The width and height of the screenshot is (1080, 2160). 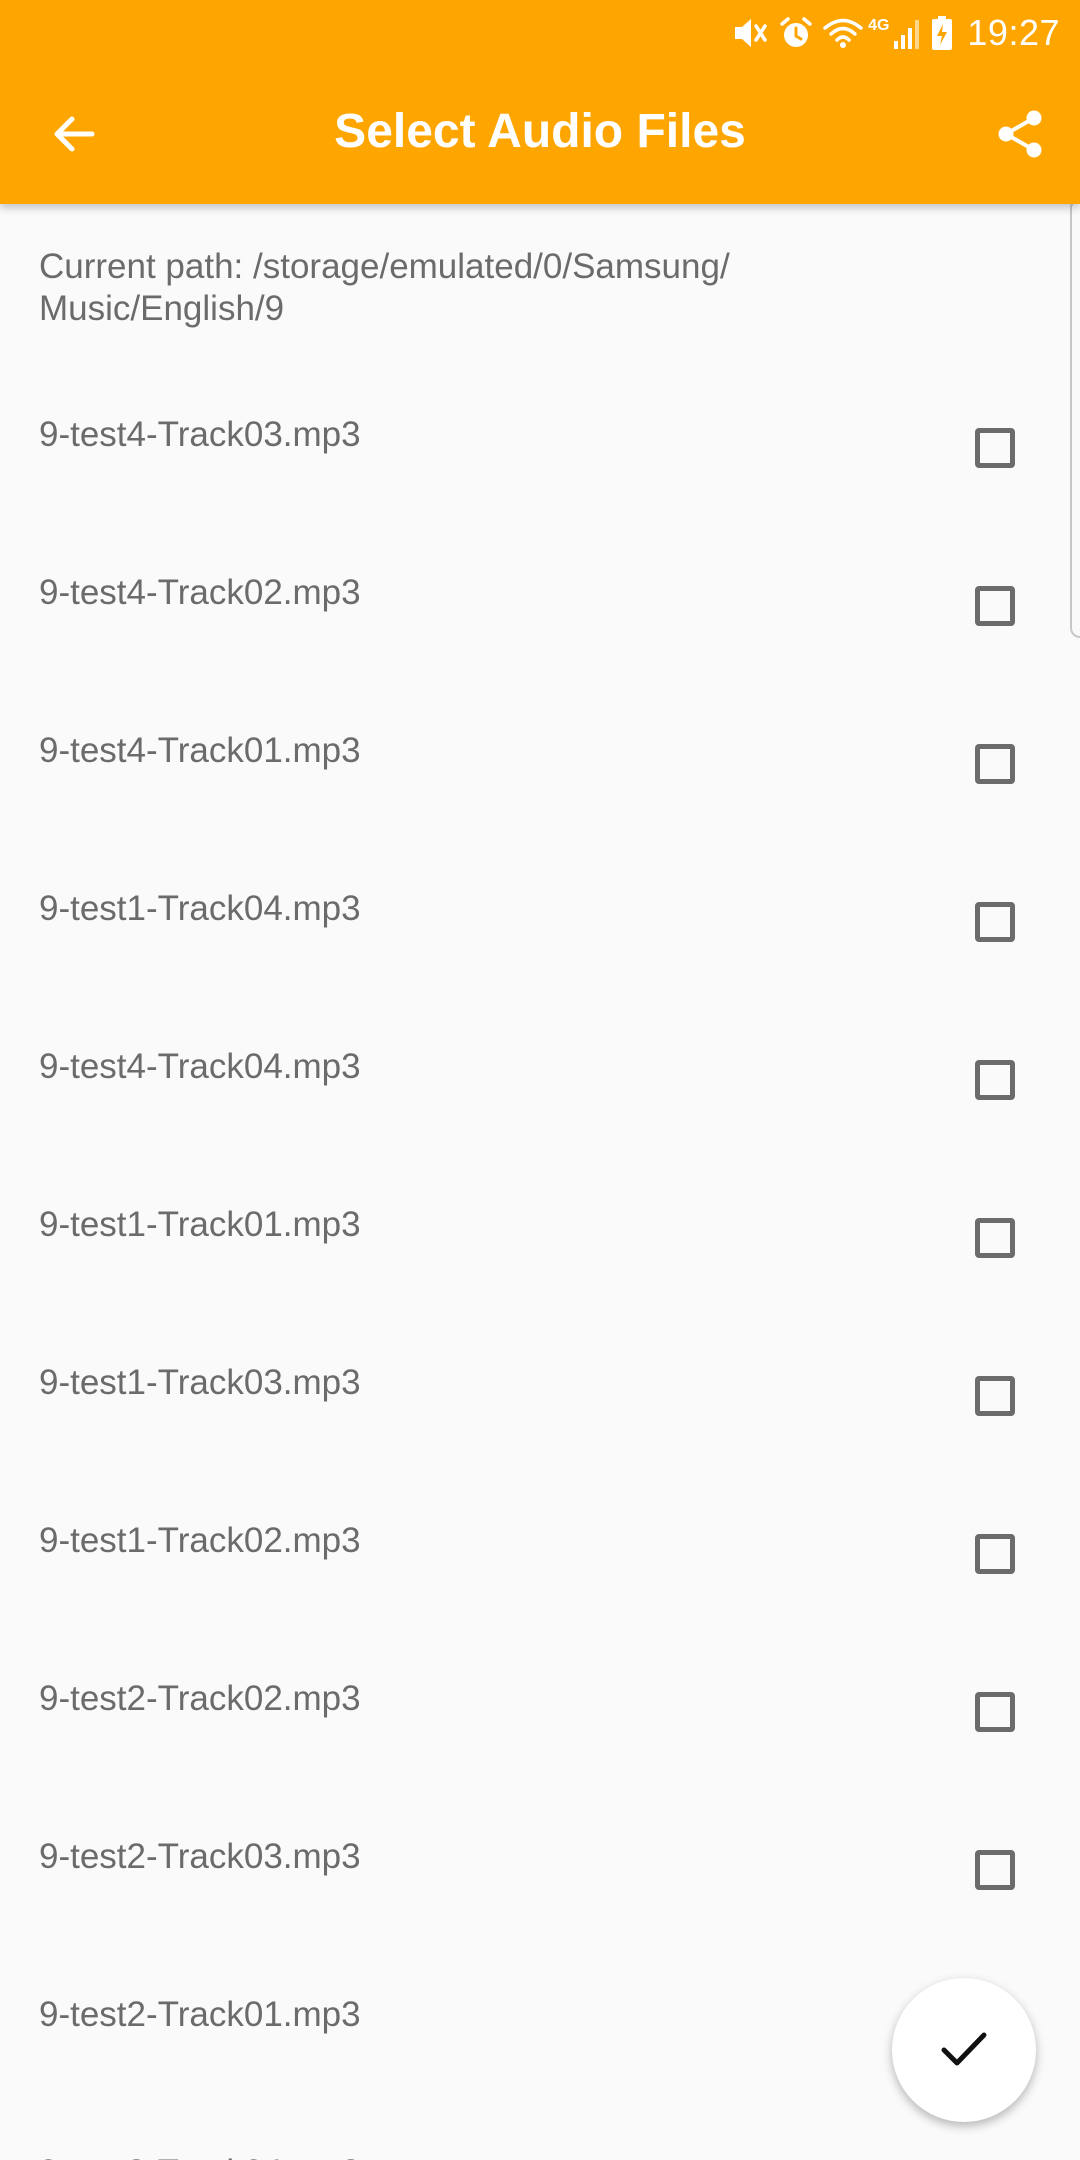 What do you see at coordinates (200, 1856) in the screenshot?
I see `file-name: 9-test2-Track03.mp3` at bounding box center [200, 1856].